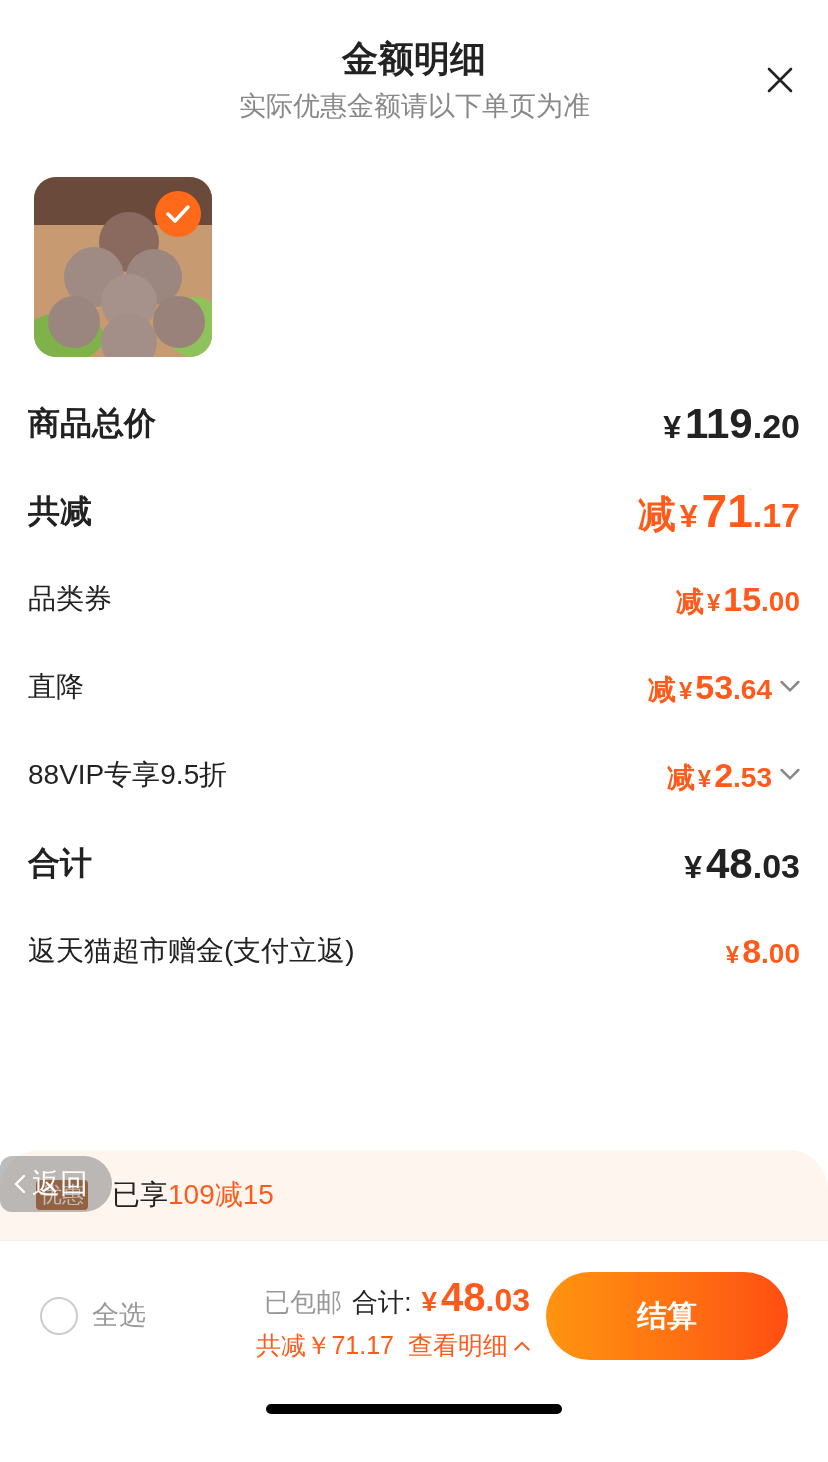 This screenshot has width=828, height=1462. Describe the element at coordinates (737, 599) in the screenshot. I see `amount: 减¥15.00` at that location.